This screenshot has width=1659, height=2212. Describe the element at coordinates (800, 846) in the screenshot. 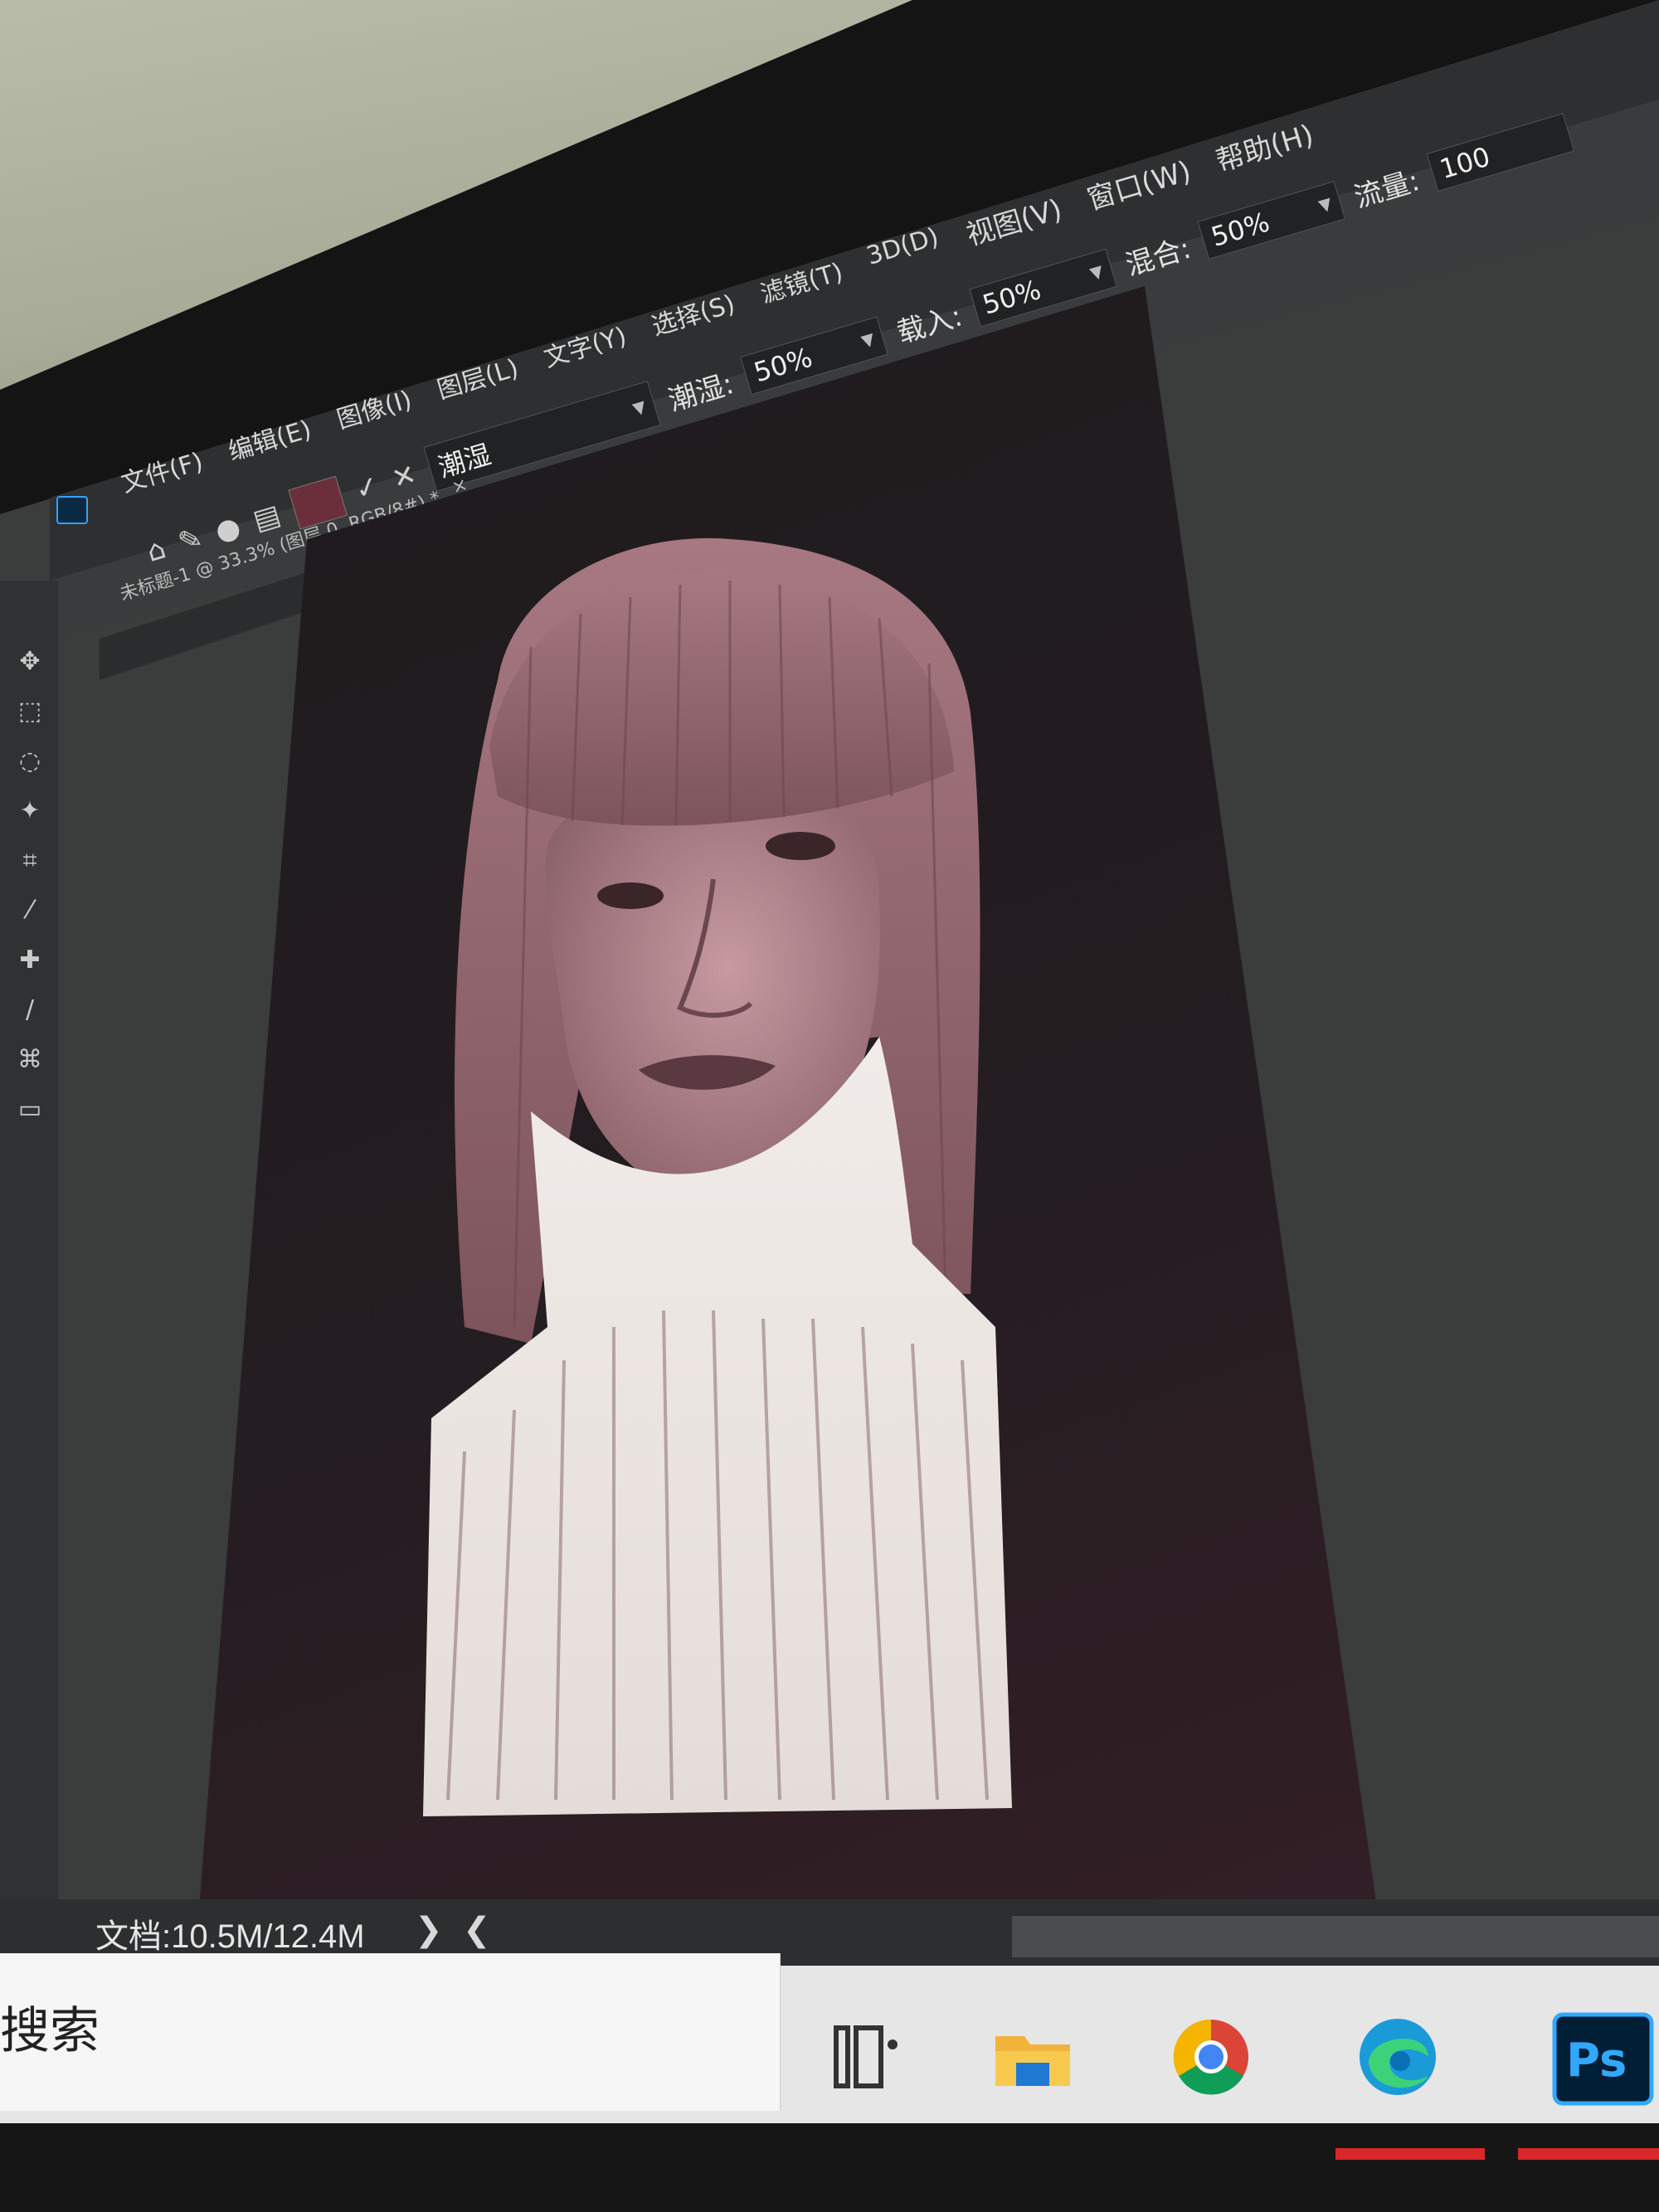

I see `right-eye` at that location.